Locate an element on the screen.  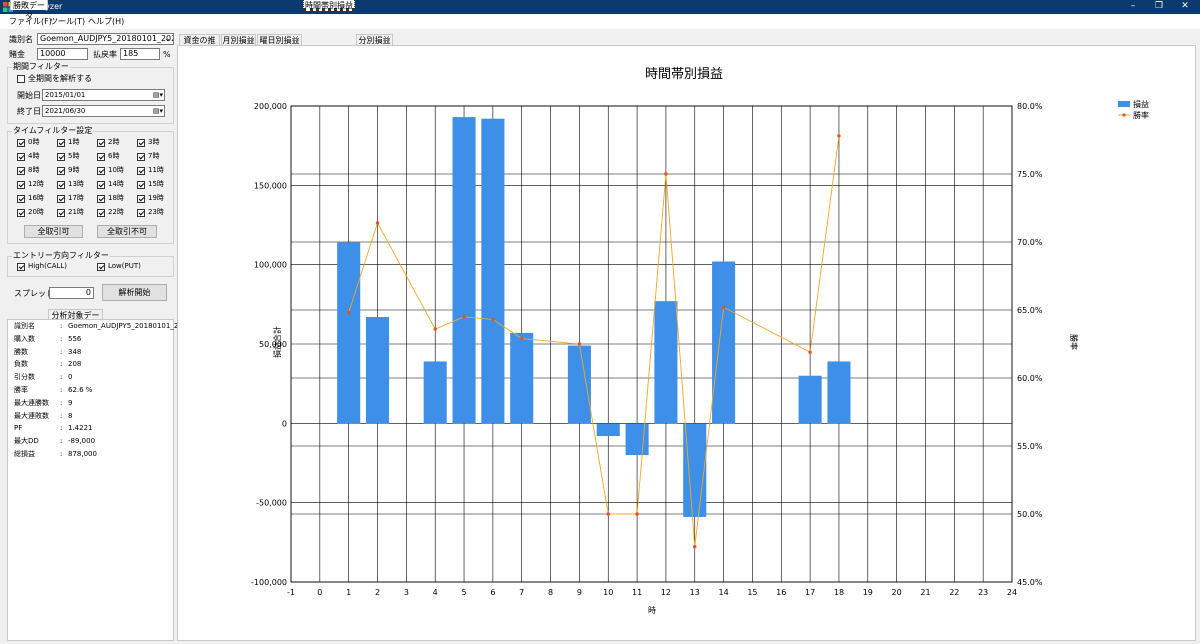
menu-tools: ツール(T) is located at coordinates (67, 21).